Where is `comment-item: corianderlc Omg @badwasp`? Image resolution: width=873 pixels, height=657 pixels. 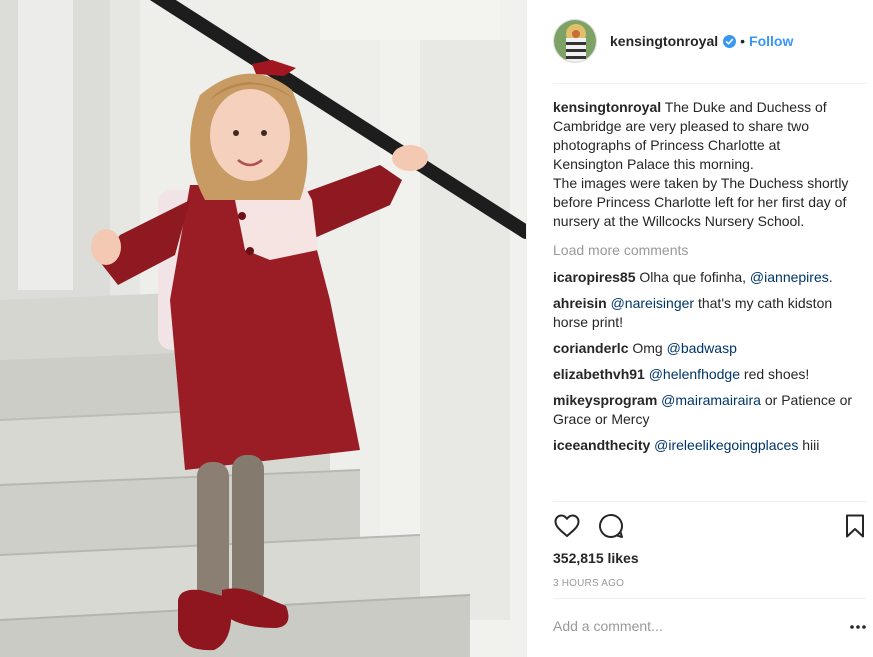
comment-item: corianderlc Omg @badwasp is located at coordinates (703, 348).